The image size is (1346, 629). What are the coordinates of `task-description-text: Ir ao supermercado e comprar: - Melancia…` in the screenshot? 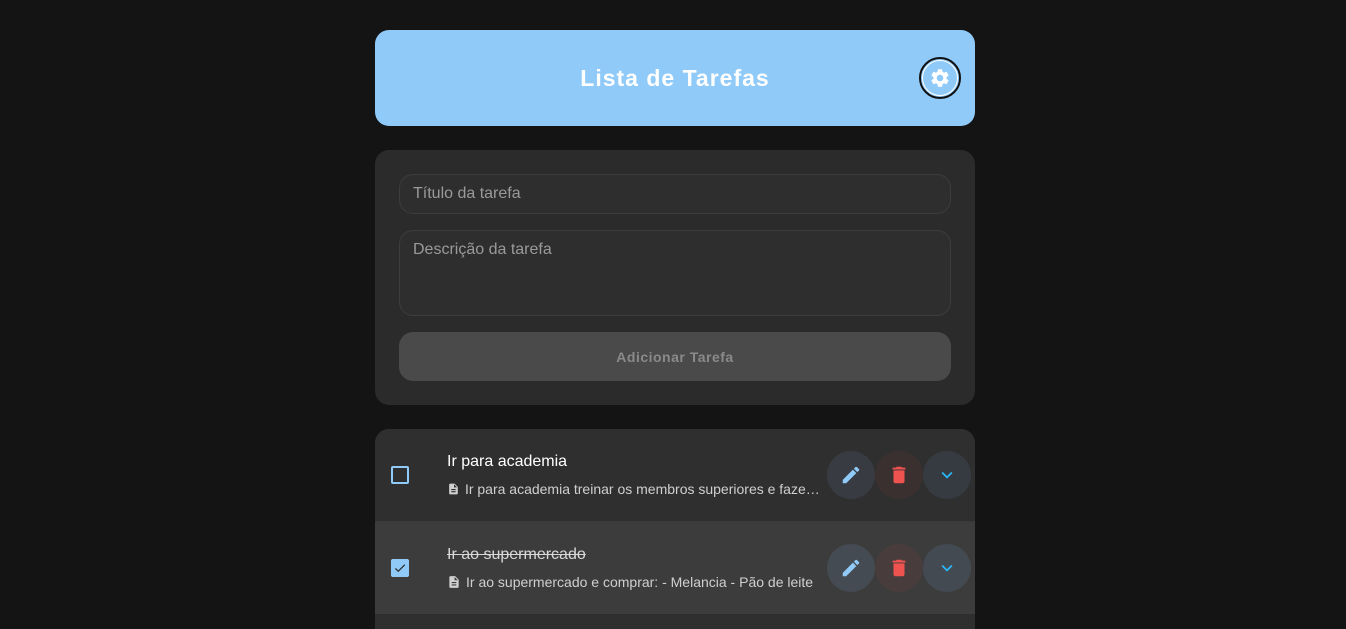 It's located at (640, 582).